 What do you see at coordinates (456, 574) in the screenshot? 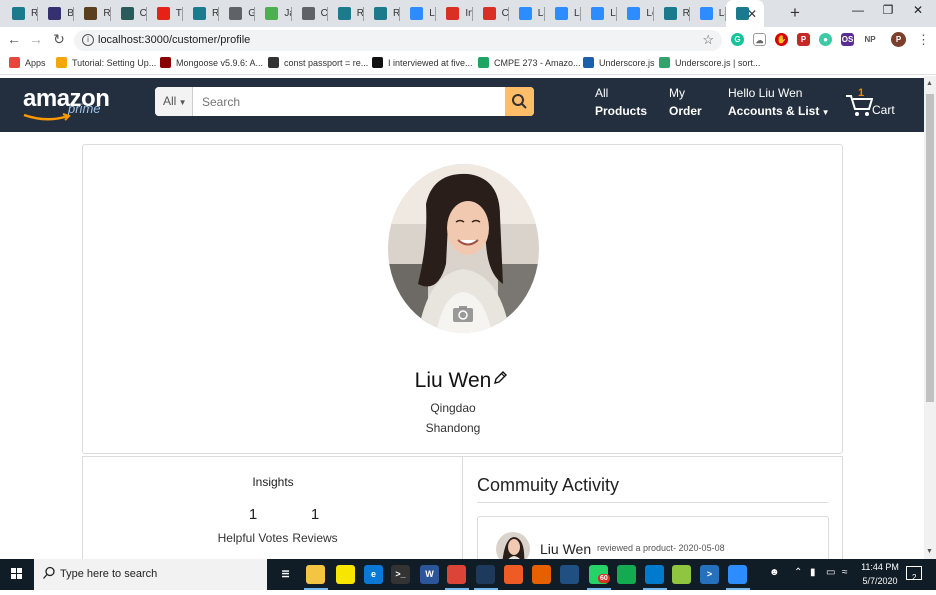
I see `chrome-icon` at bounding box center [456, 574].